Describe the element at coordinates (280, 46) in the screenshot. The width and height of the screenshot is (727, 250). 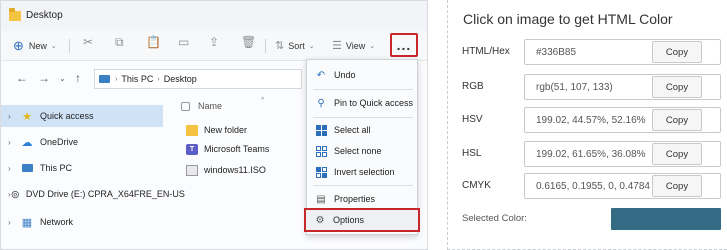
I see `sort-icon: ⇅` at that location.